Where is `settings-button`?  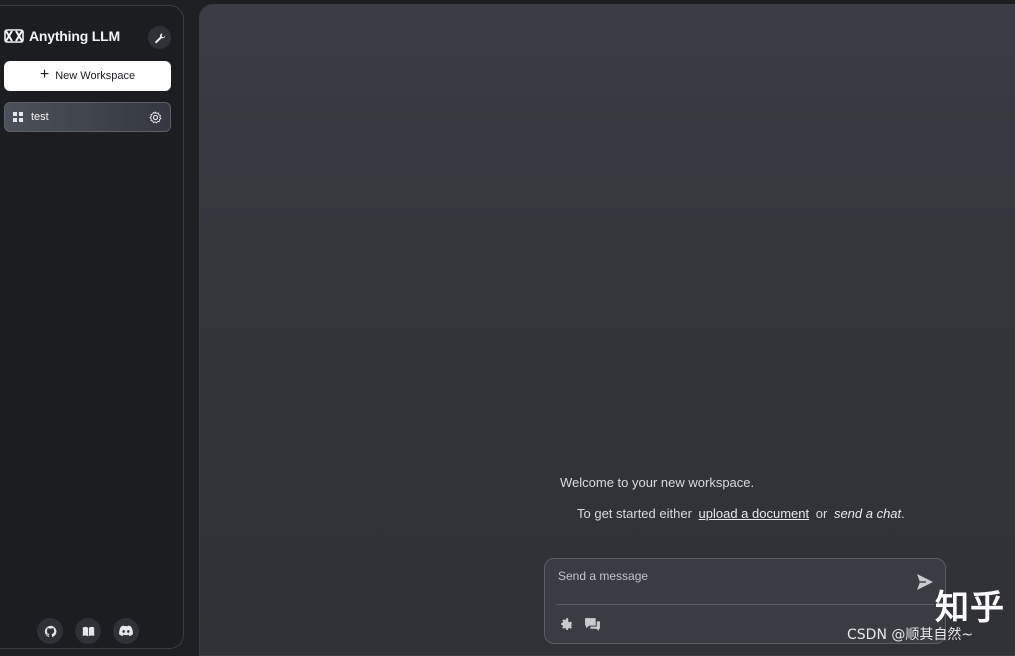 settings-button is located at coordinates (159, 37).